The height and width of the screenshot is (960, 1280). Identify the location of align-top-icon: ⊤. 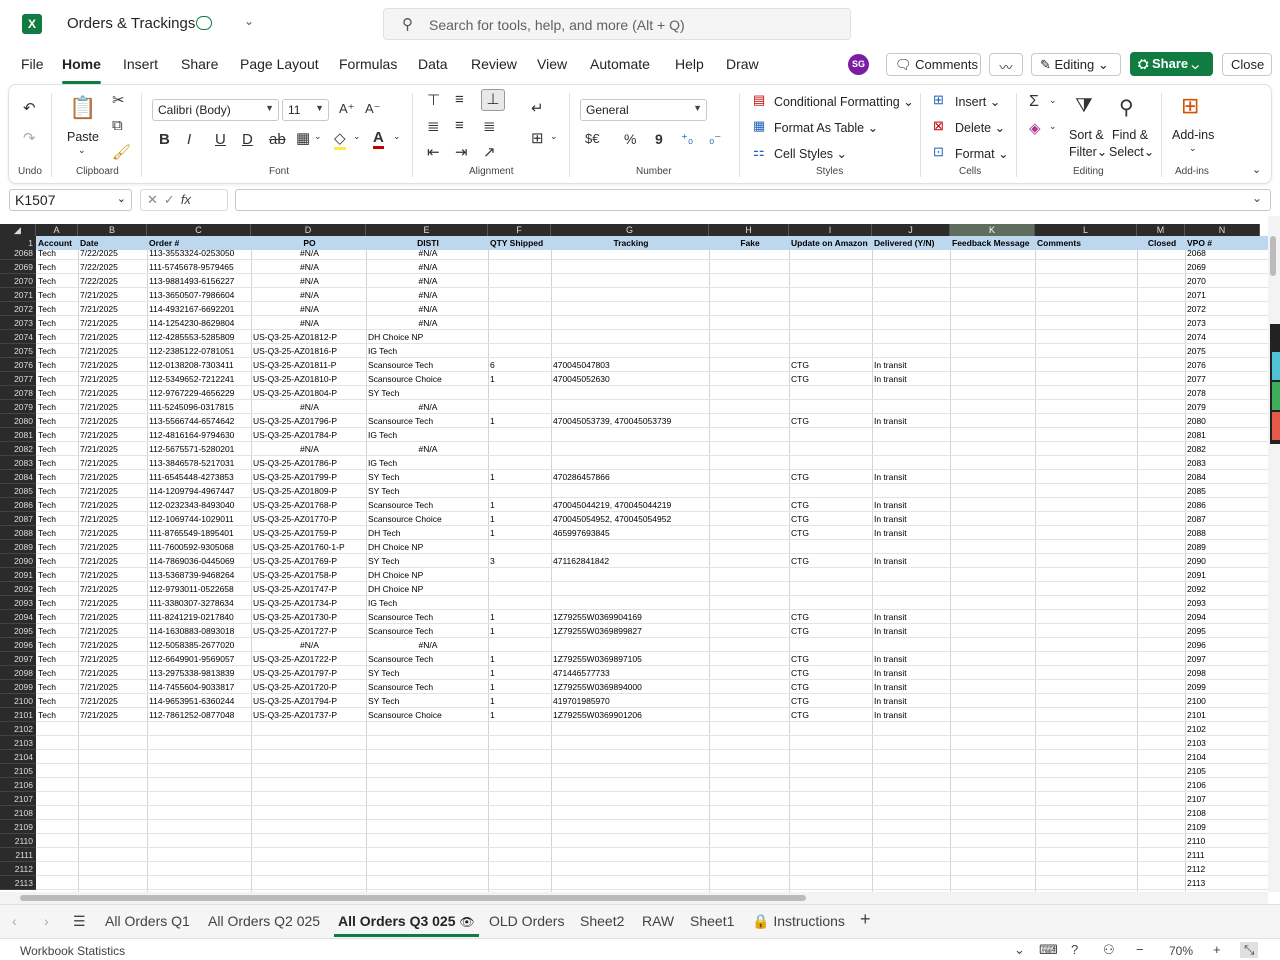
(433, 100).